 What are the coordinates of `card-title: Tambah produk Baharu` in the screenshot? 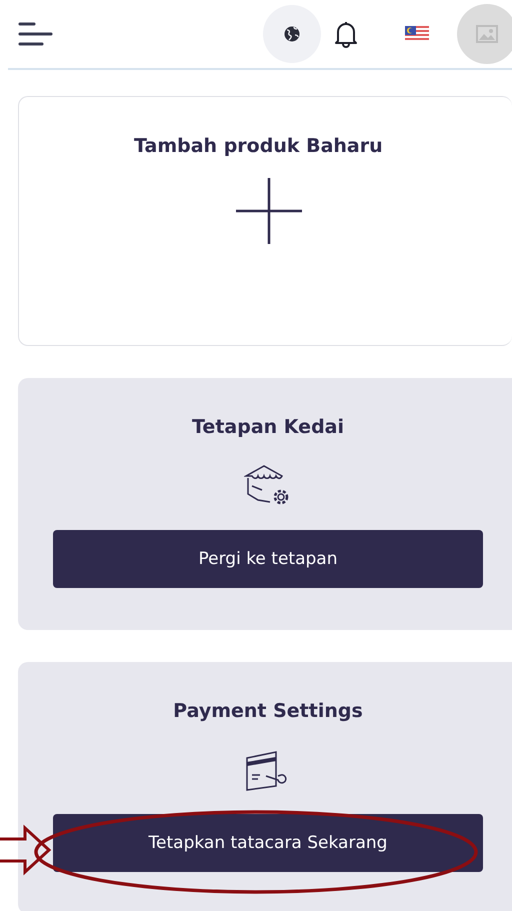 It's located at (258, 146).